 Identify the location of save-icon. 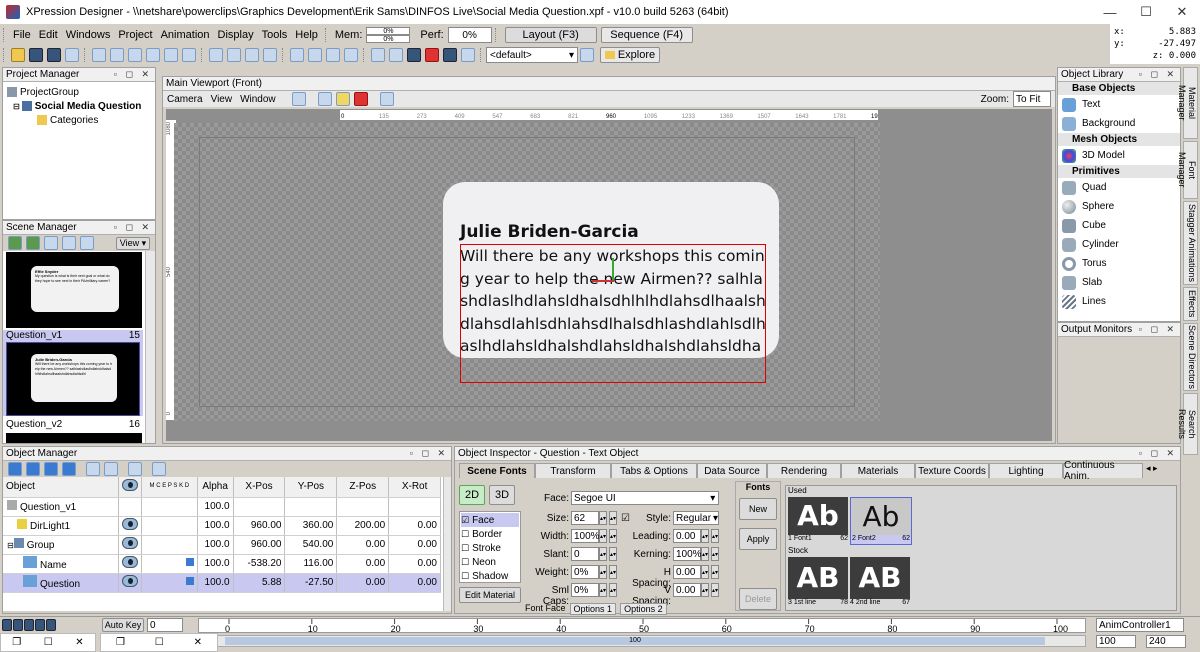
(36, 55).